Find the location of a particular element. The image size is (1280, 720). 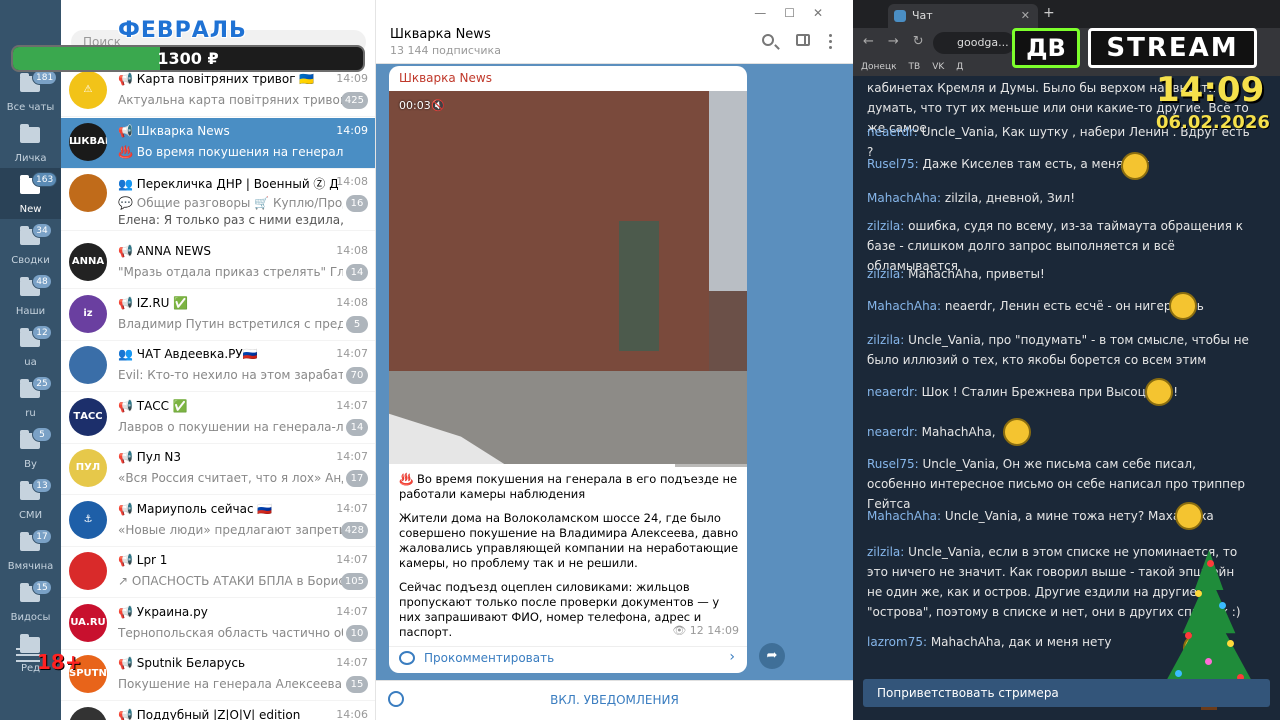

folder-badge: 163 is located at coordinates (45, 179).